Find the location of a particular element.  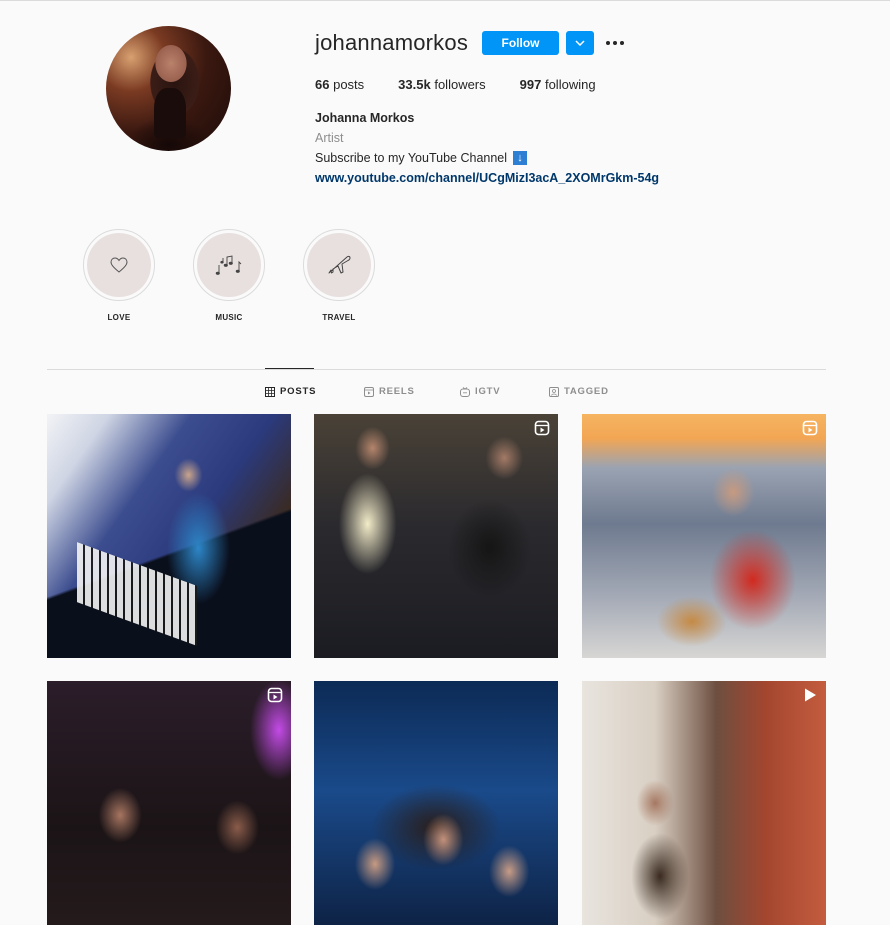

ellipsis-icon is located at coordinates (615, 43).